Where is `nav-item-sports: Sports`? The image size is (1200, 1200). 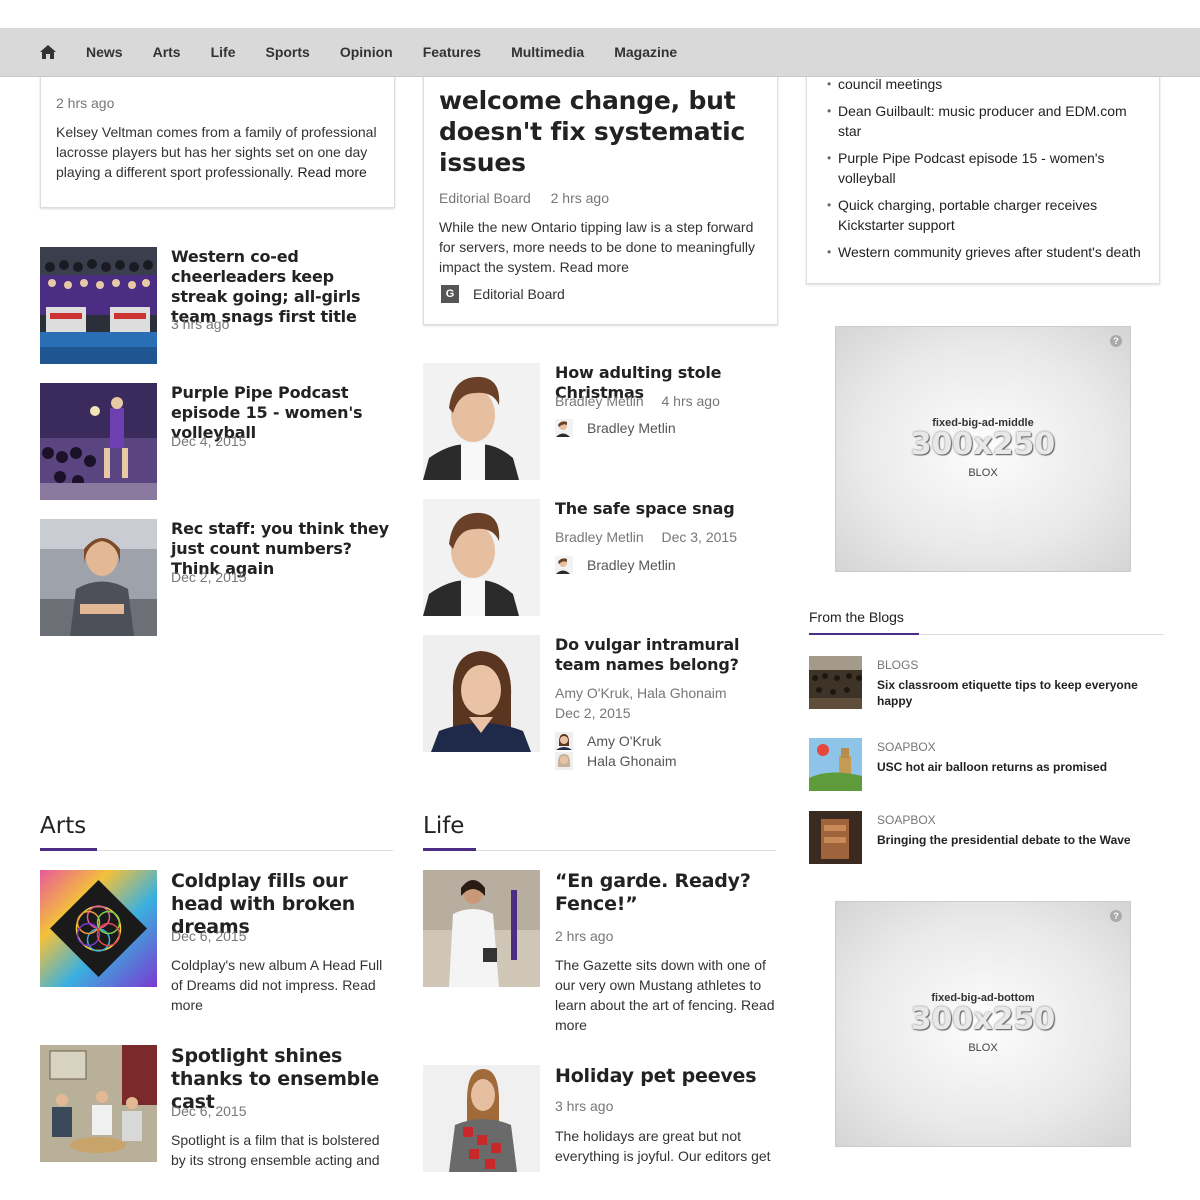
nav-item-sports: Sports is located at coordinates (287, 52).